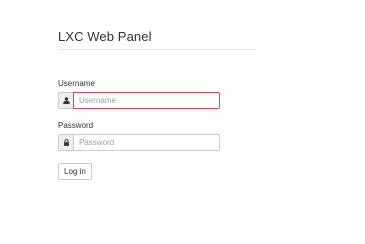 The width and height of the screenshot is (365, 244). I want to click on username-input-group, so click(139, 100).